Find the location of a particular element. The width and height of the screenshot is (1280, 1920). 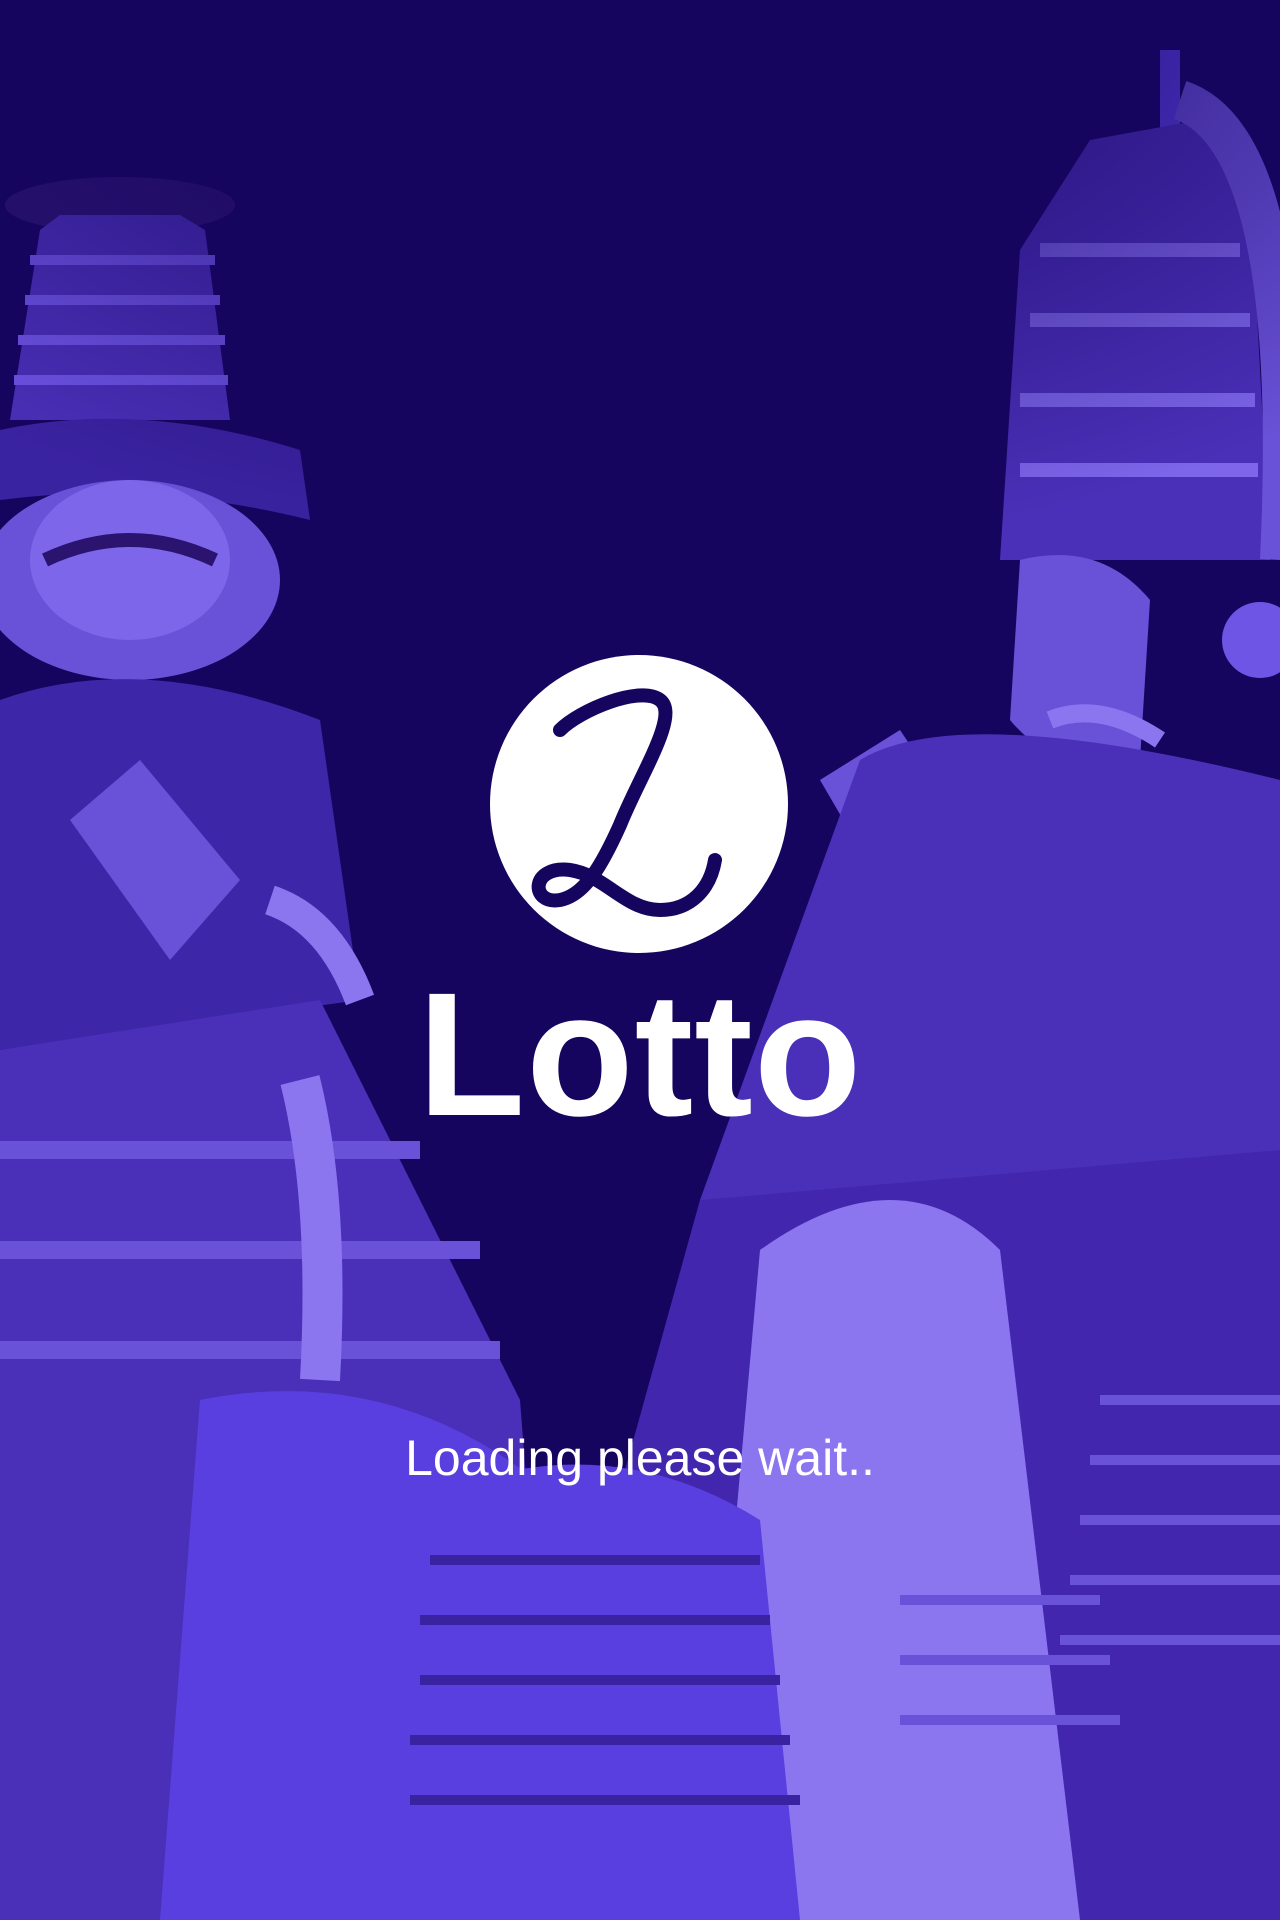

loading-status-text: Loading please wait.. is located at coordinates (640, 1458).